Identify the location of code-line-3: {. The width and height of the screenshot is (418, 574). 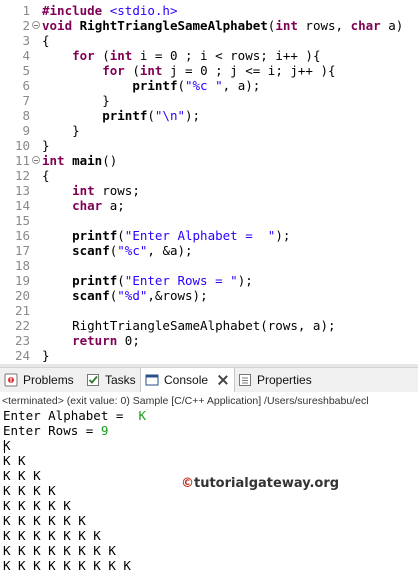
(46, 40).